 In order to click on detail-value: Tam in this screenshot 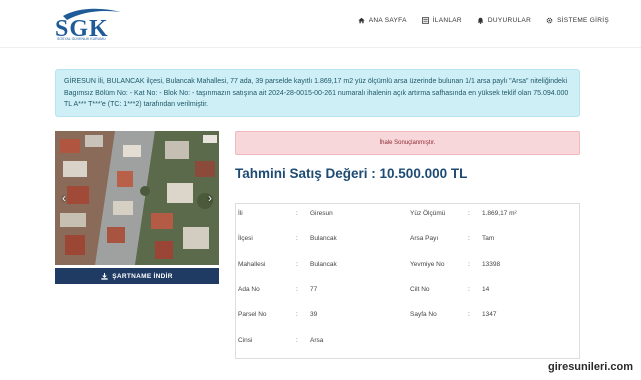, I will do `click(488, 238)`.